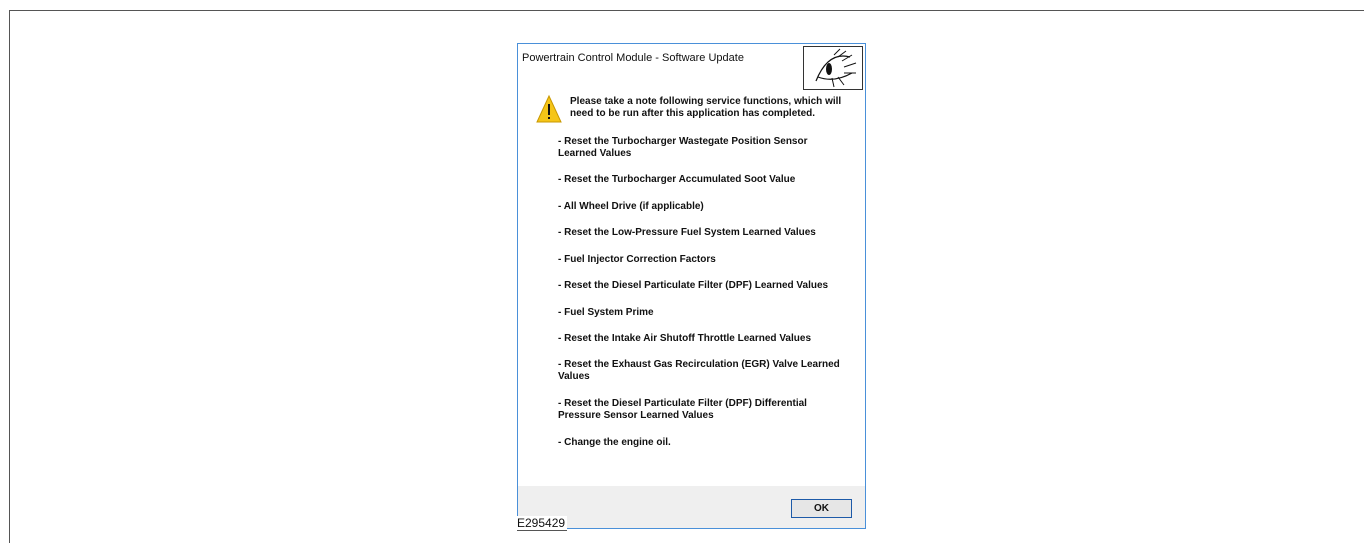 The width and height of the screenshot is (1364, 543). Describe the element at coordinates (606, 312) in the screenshot. I see `list-item: - Fuel System Prime` at that location.